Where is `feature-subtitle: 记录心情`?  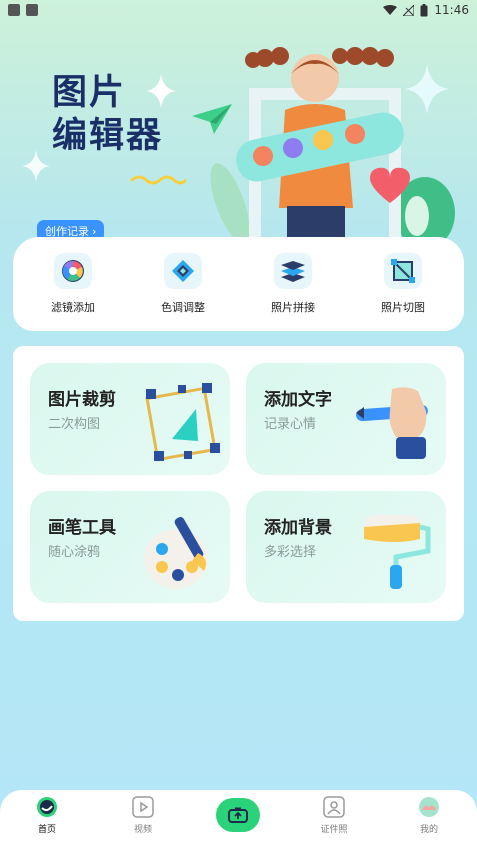
feature-subtitle: 记录心情 is located at coordinates (290, 424).